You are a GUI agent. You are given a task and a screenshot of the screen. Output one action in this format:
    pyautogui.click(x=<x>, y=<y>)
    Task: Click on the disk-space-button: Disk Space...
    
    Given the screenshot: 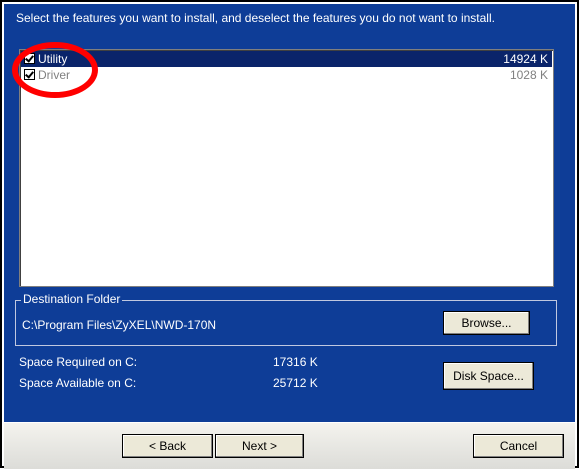 What is the action you would take?
    pyautogui.click(x=488, y=376)
    